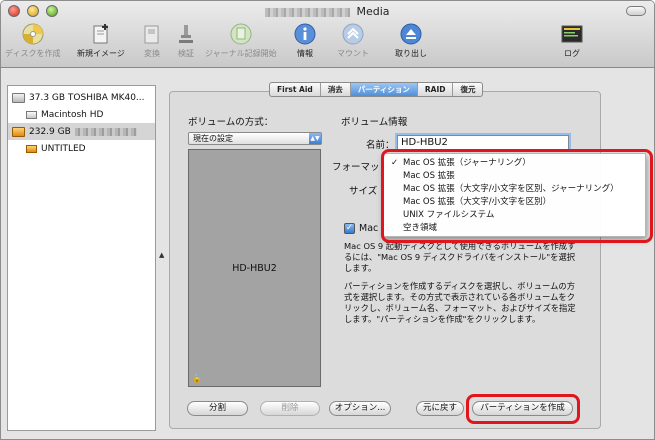 This screenshot has width=655, height=440. I want to click on log-console-icon, so click(572, 34).